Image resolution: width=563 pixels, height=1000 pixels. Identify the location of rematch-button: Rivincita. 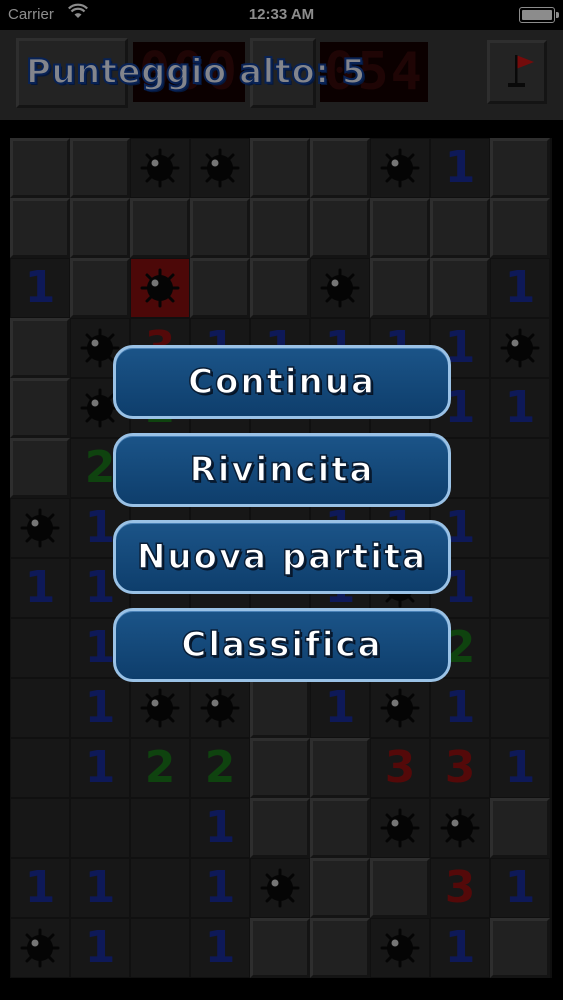
(282, 470).